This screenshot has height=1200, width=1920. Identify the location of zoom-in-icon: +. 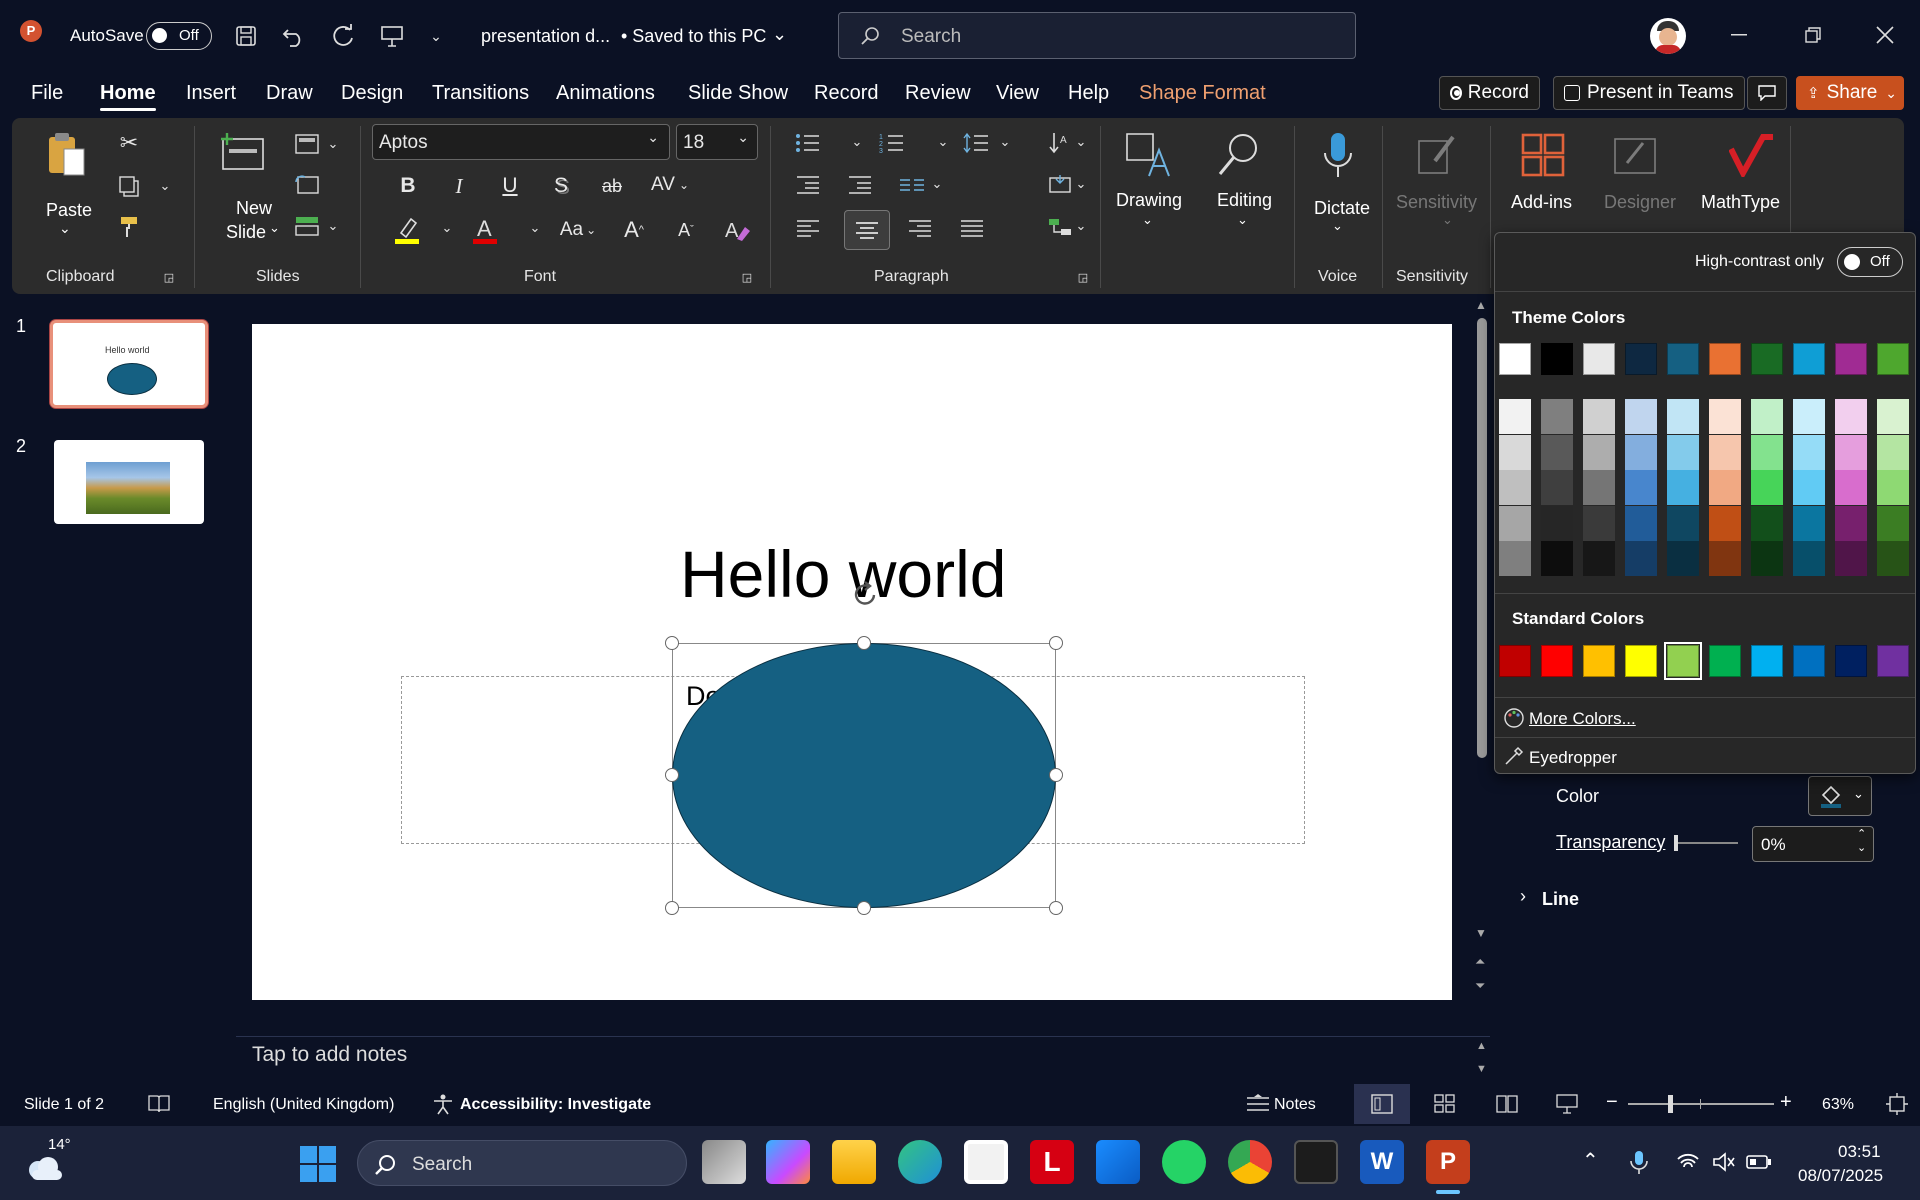
(1786, 1102).